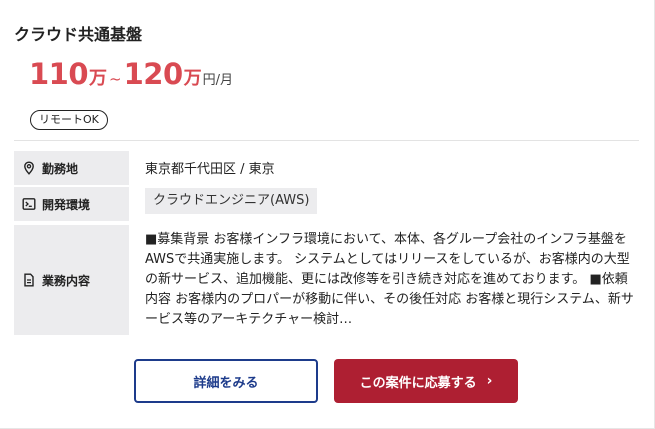  I want to click on location-label-text: 勤務地, so click(60, 168).